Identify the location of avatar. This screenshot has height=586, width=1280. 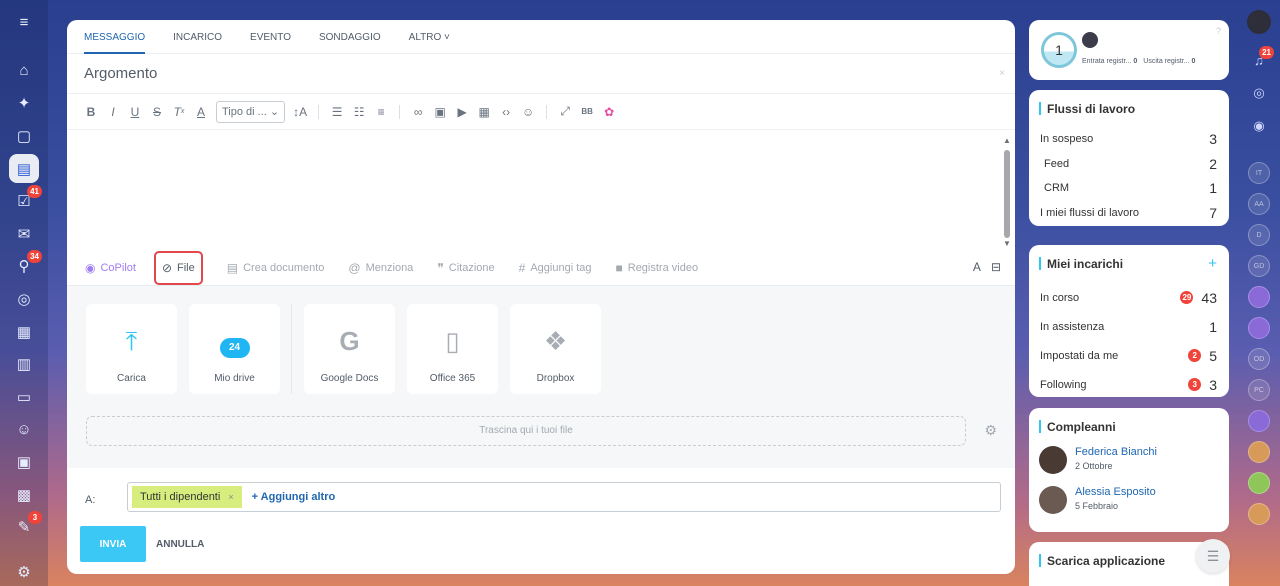
(1259, 22).